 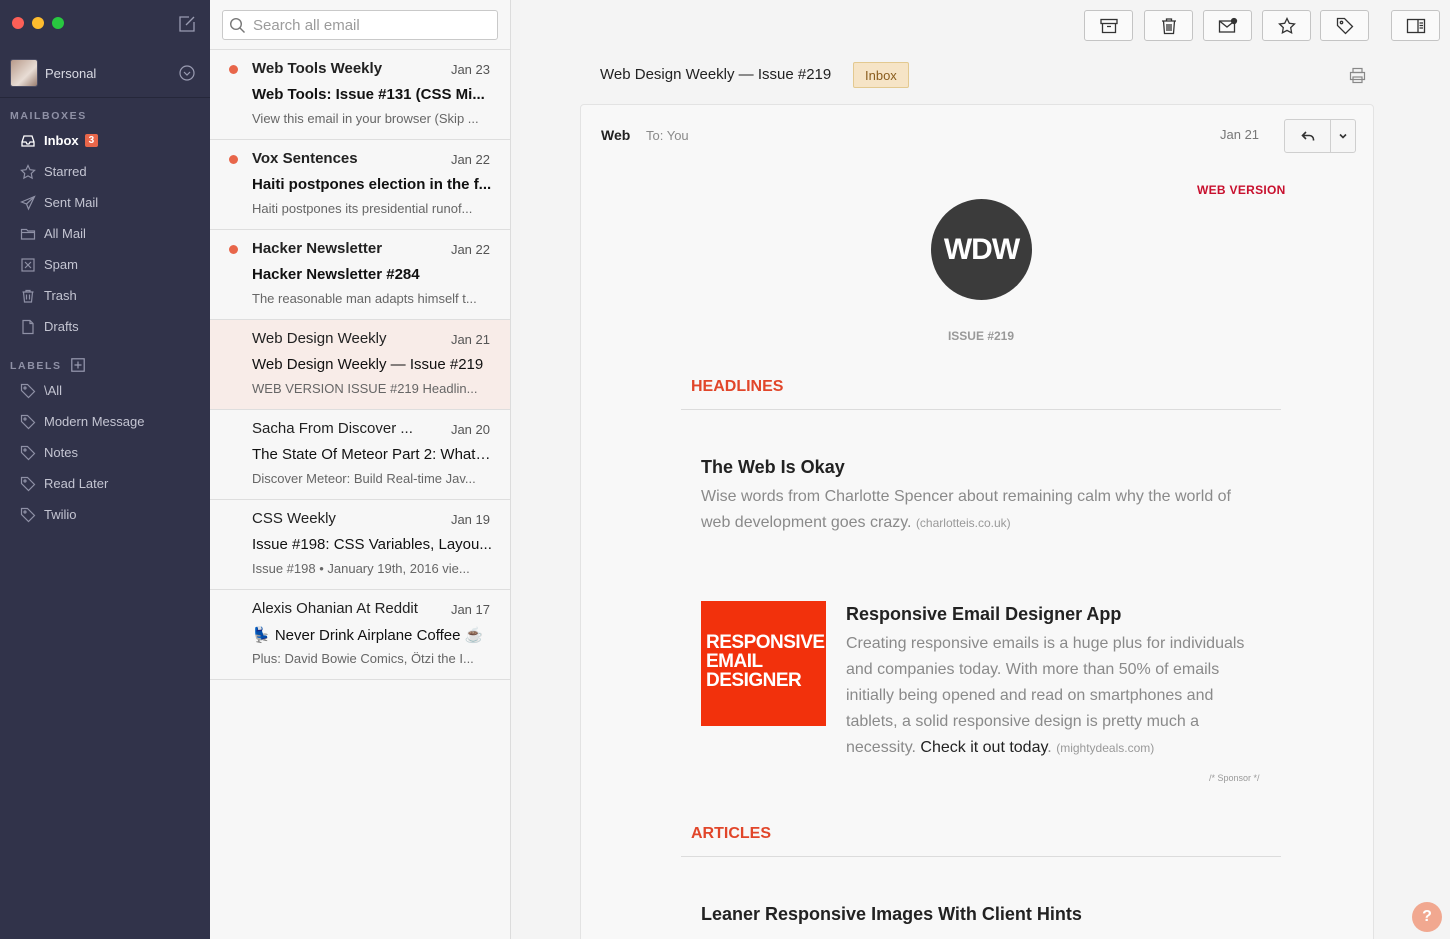 I want to click on reply-button, so click(x=1308, y=136).